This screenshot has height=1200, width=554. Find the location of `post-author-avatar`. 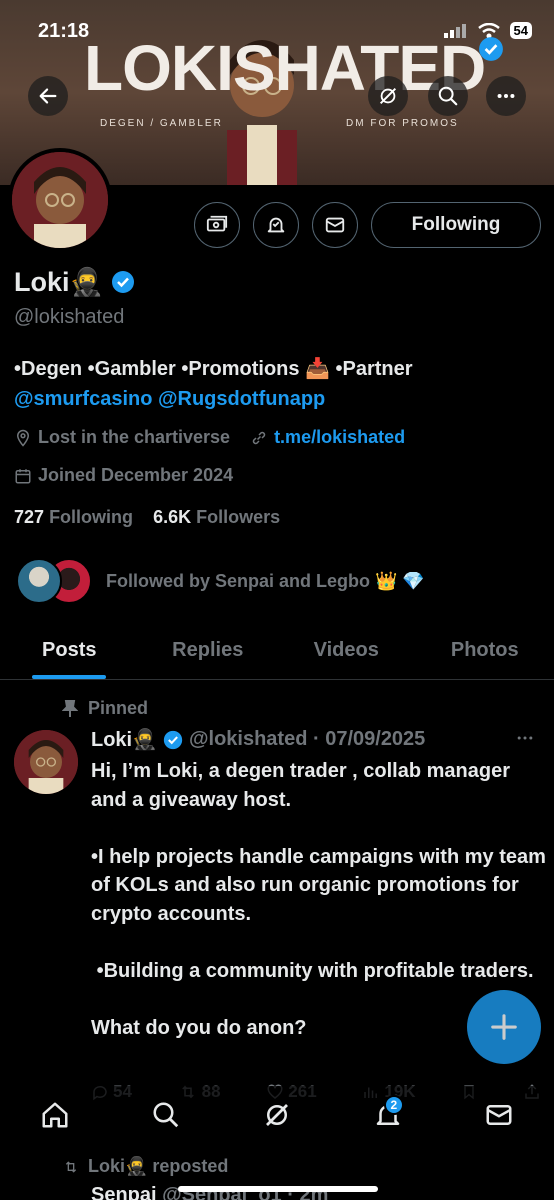

post-author-avatar is located at coordinates (46, 762).